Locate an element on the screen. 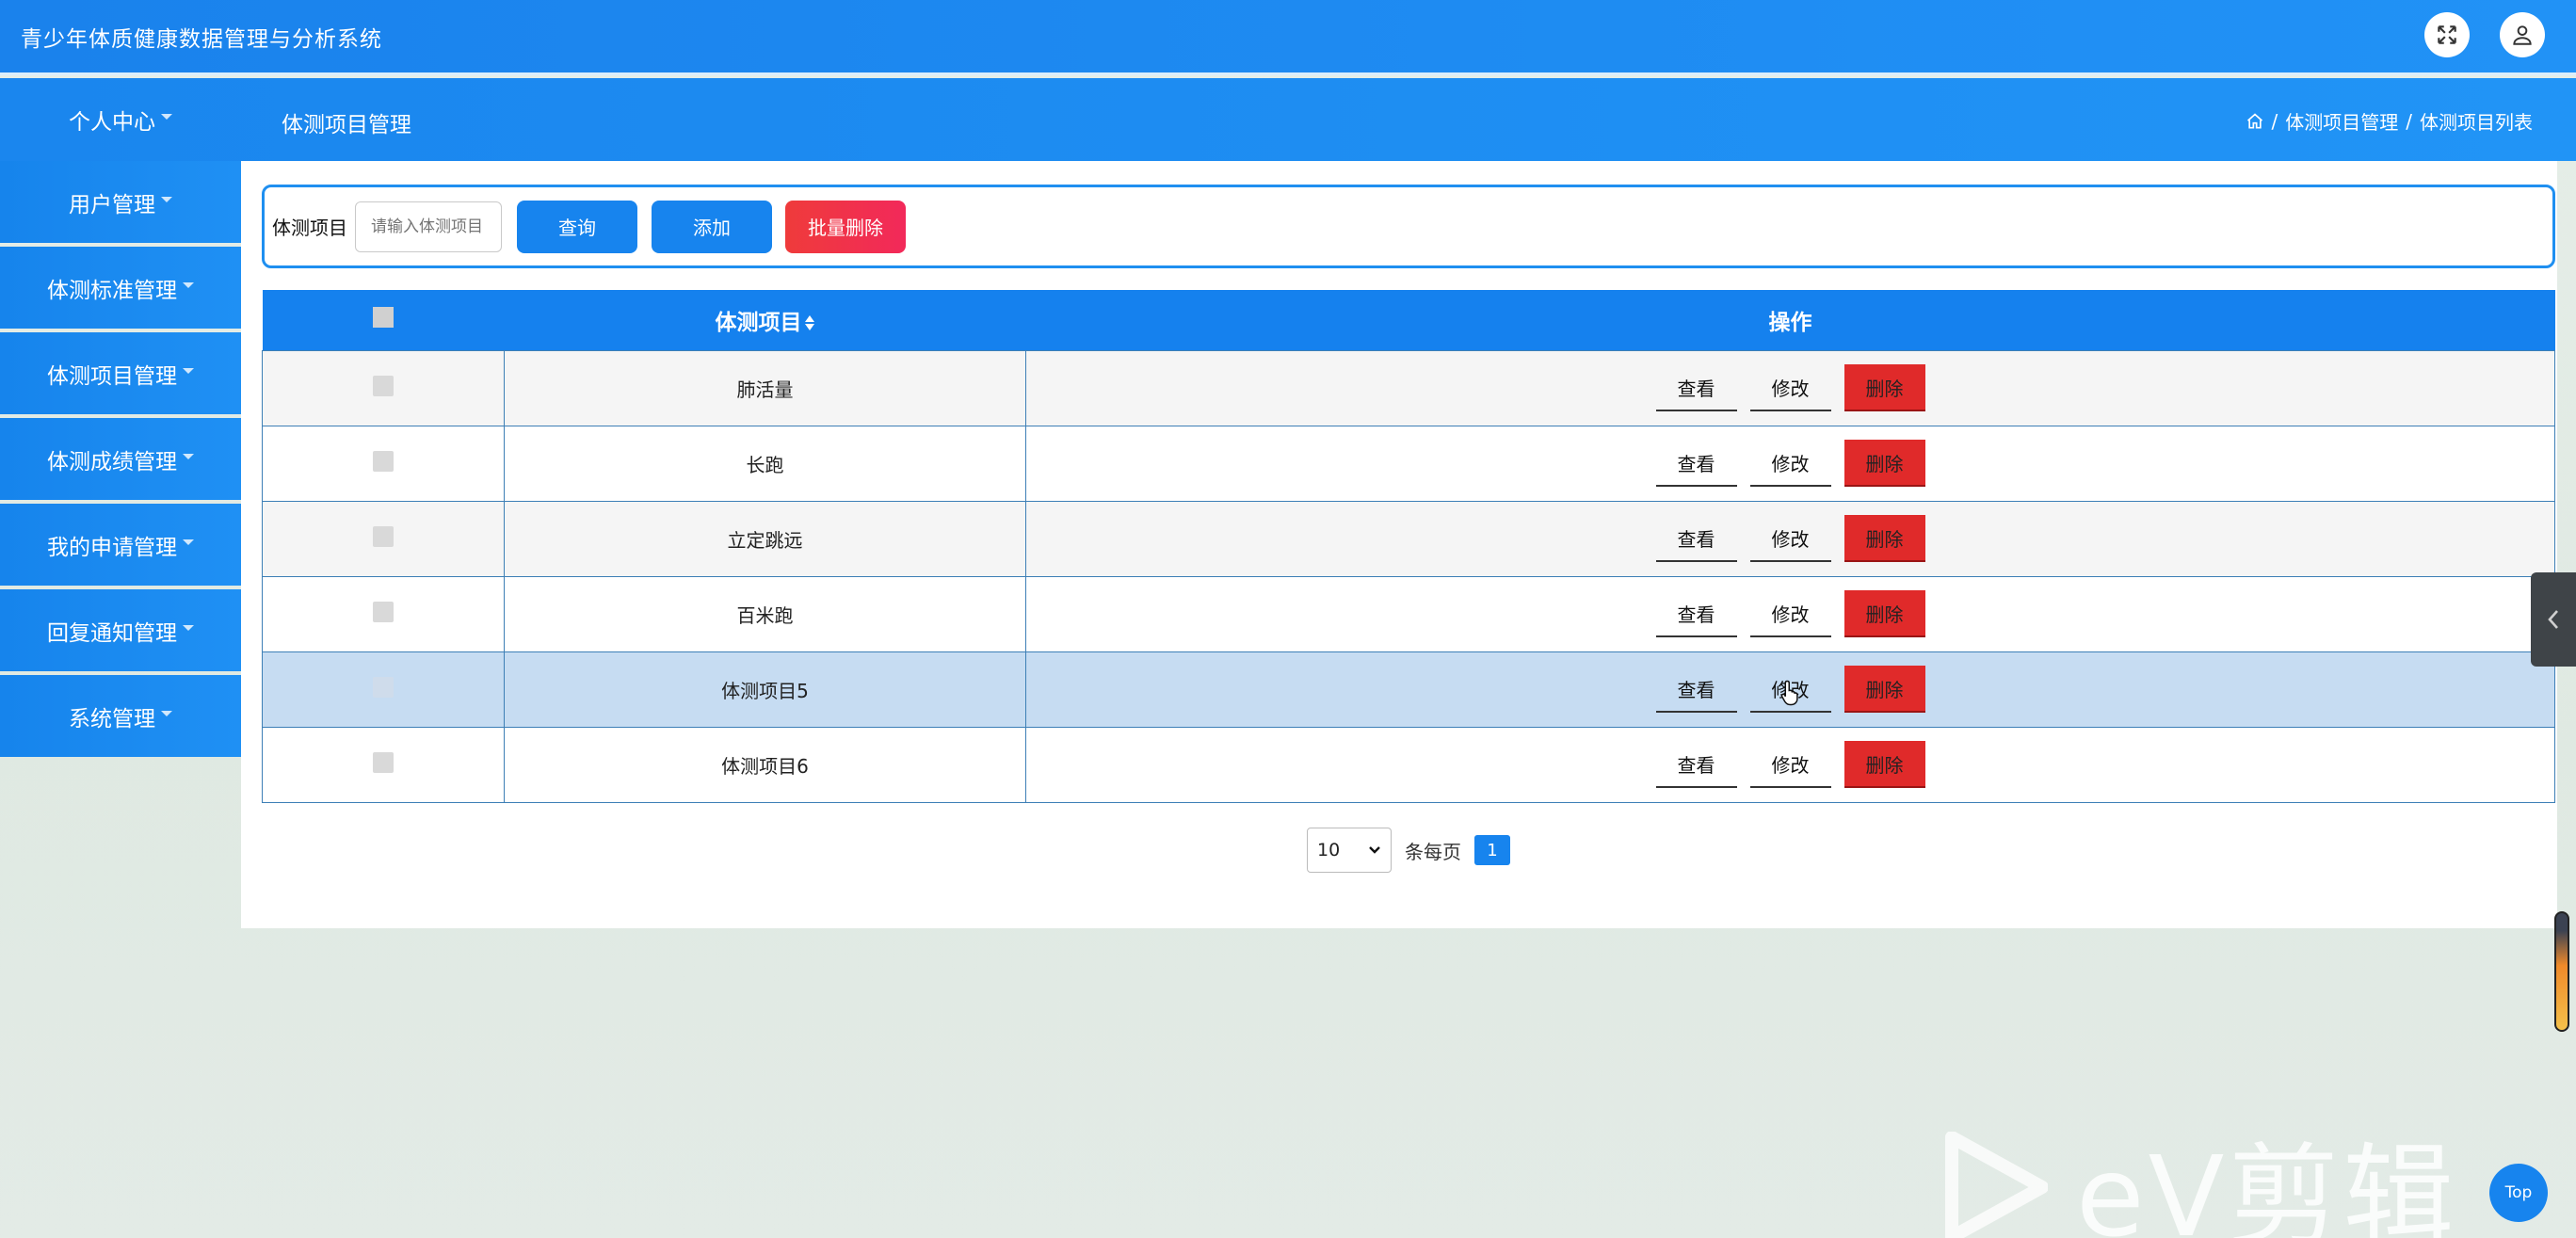  top-bar: 青少年体质健康数据管理与分析系统 is located at coordinates (1288, 37).